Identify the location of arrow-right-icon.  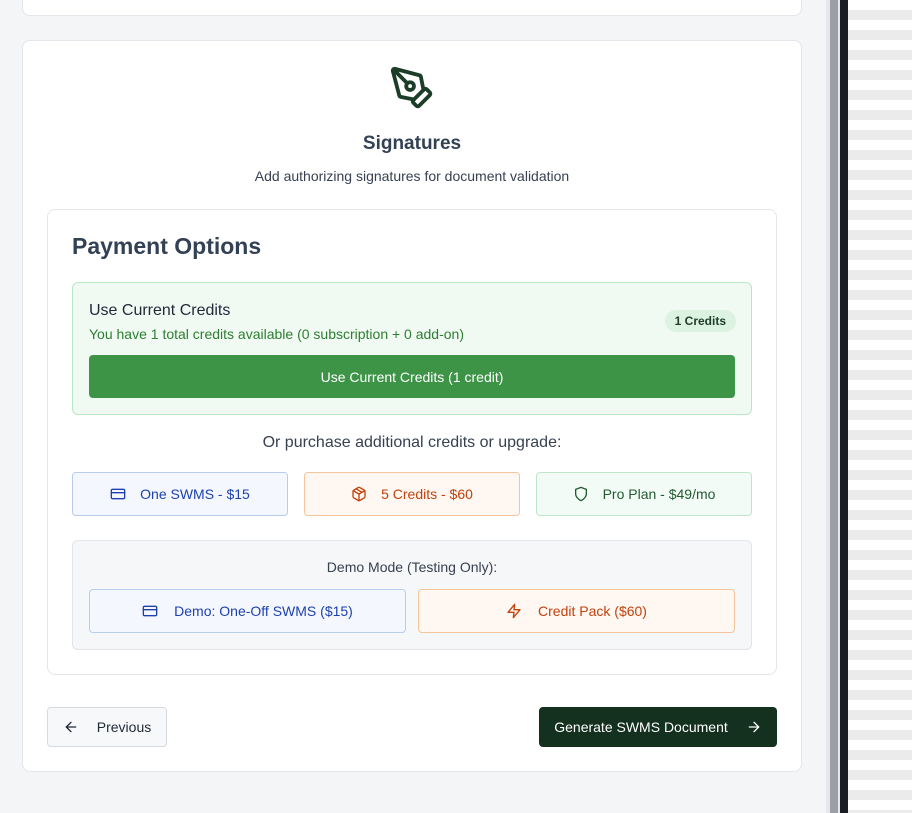
(754, 727).